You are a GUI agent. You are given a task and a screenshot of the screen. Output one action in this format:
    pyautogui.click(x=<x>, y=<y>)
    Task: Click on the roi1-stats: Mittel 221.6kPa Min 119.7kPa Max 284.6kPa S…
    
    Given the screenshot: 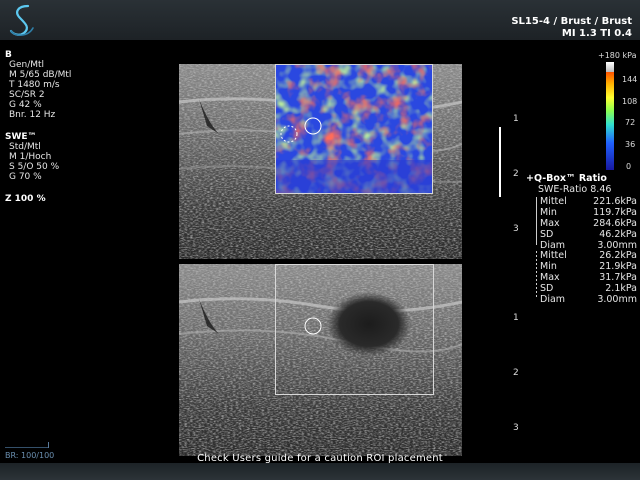 What is the action you would take?
    pyautogui.click(x=588, y=223)
    